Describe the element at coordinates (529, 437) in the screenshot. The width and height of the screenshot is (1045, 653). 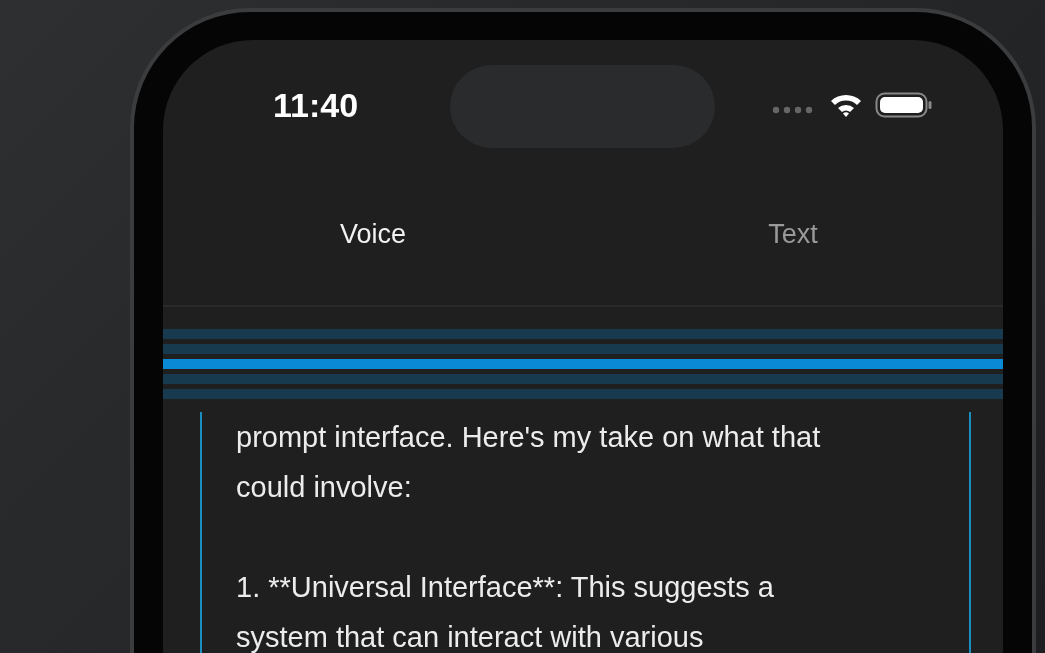
I see `message-text: prompt interface. Here's my take on what that` at that location.